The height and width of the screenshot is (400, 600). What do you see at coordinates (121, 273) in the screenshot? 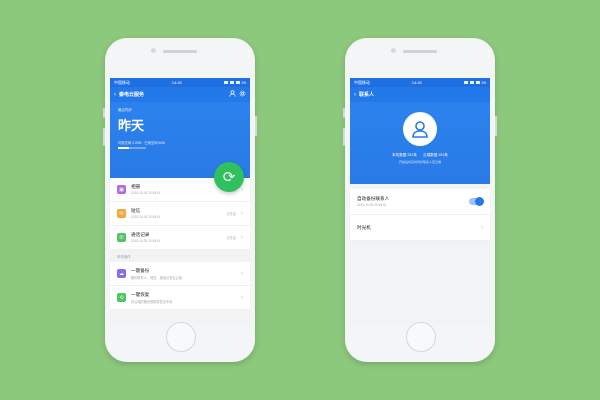
I see `cloud-upload-icon: ☁` at bounding box center [121, 273].